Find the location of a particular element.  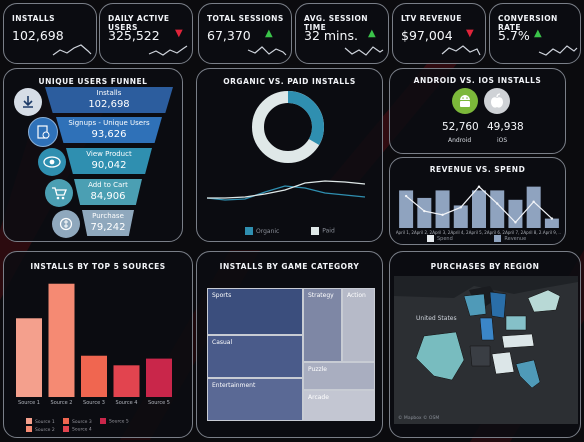

kpi-title: INSTALLS is located at coordinates (33, 18).